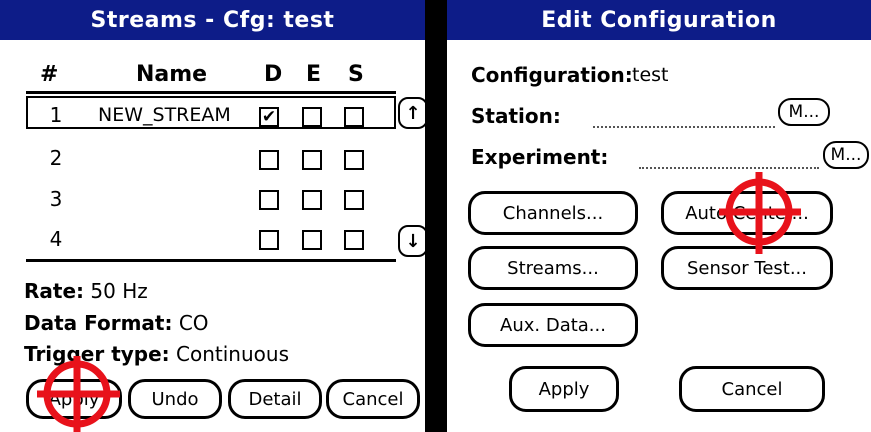  Describe the element at coordinates (516, 116) in the screenshot. I see `station-label: Station:` at that location.